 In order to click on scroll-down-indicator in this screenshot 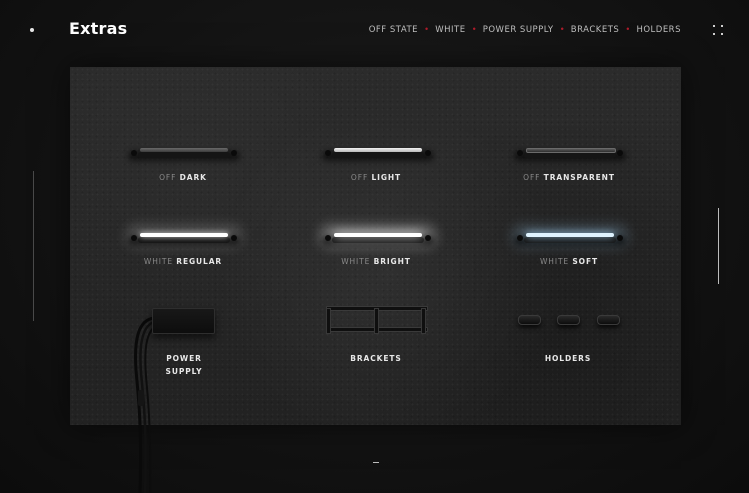, I will do `click(376, 462)`.